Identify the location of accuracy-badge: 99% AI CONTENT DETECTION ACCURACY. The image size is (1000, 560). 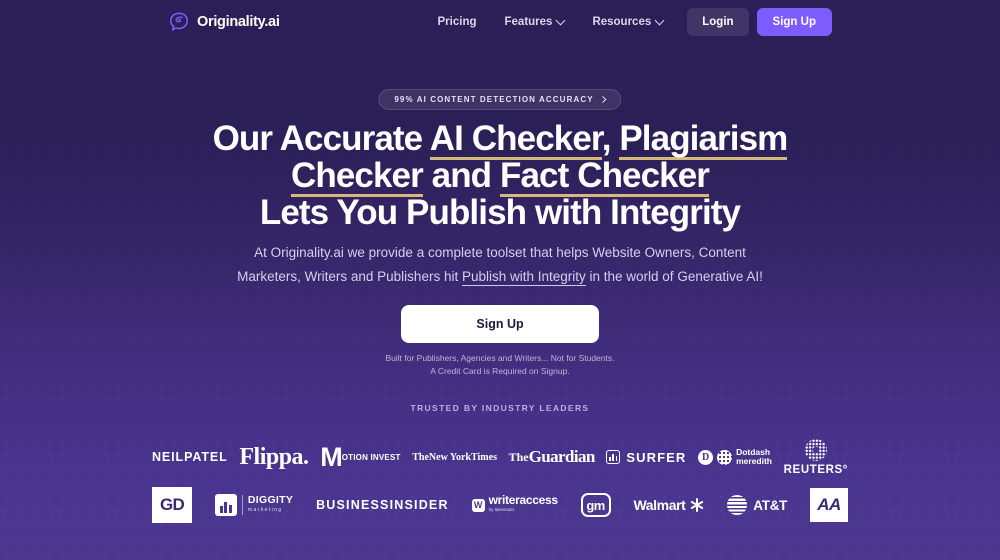
(500, 99).